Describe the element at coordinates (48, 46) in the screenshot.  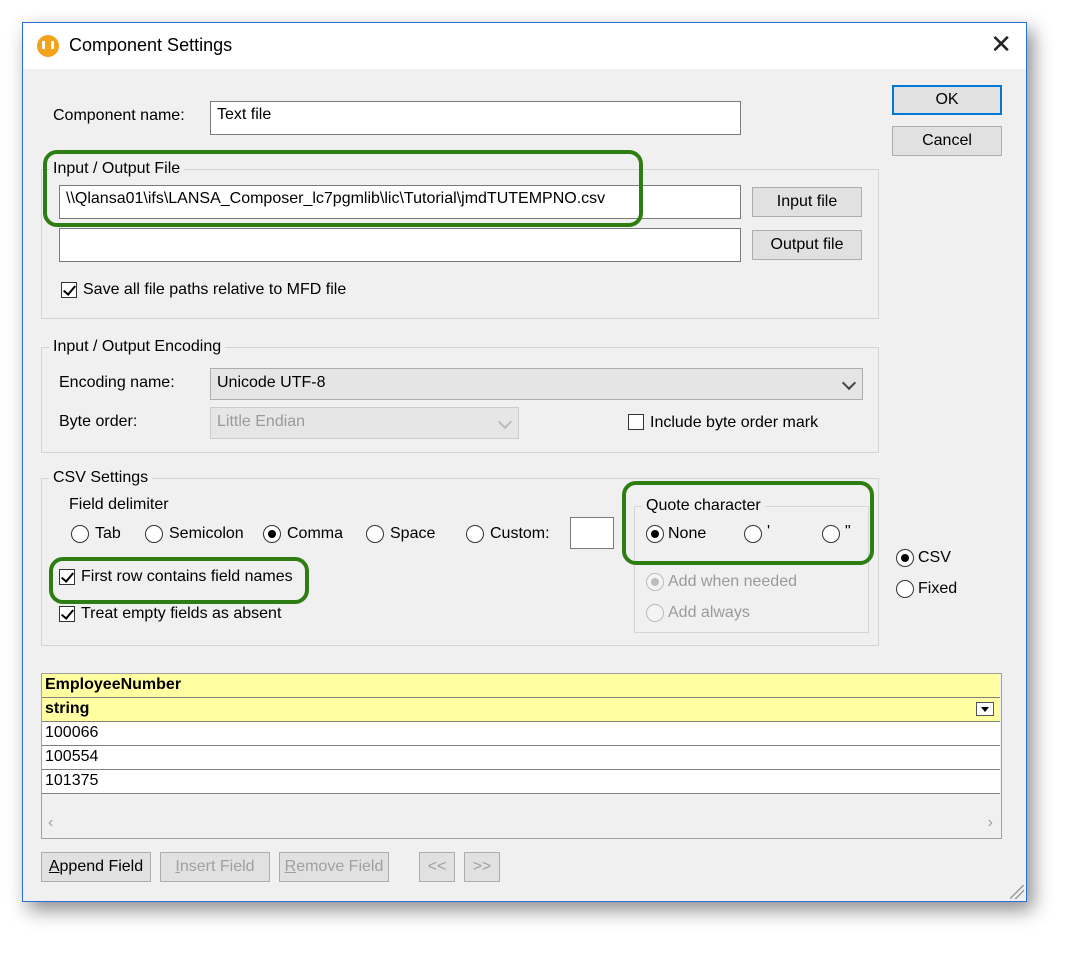
I see `mapforce-app-icon` at that location.